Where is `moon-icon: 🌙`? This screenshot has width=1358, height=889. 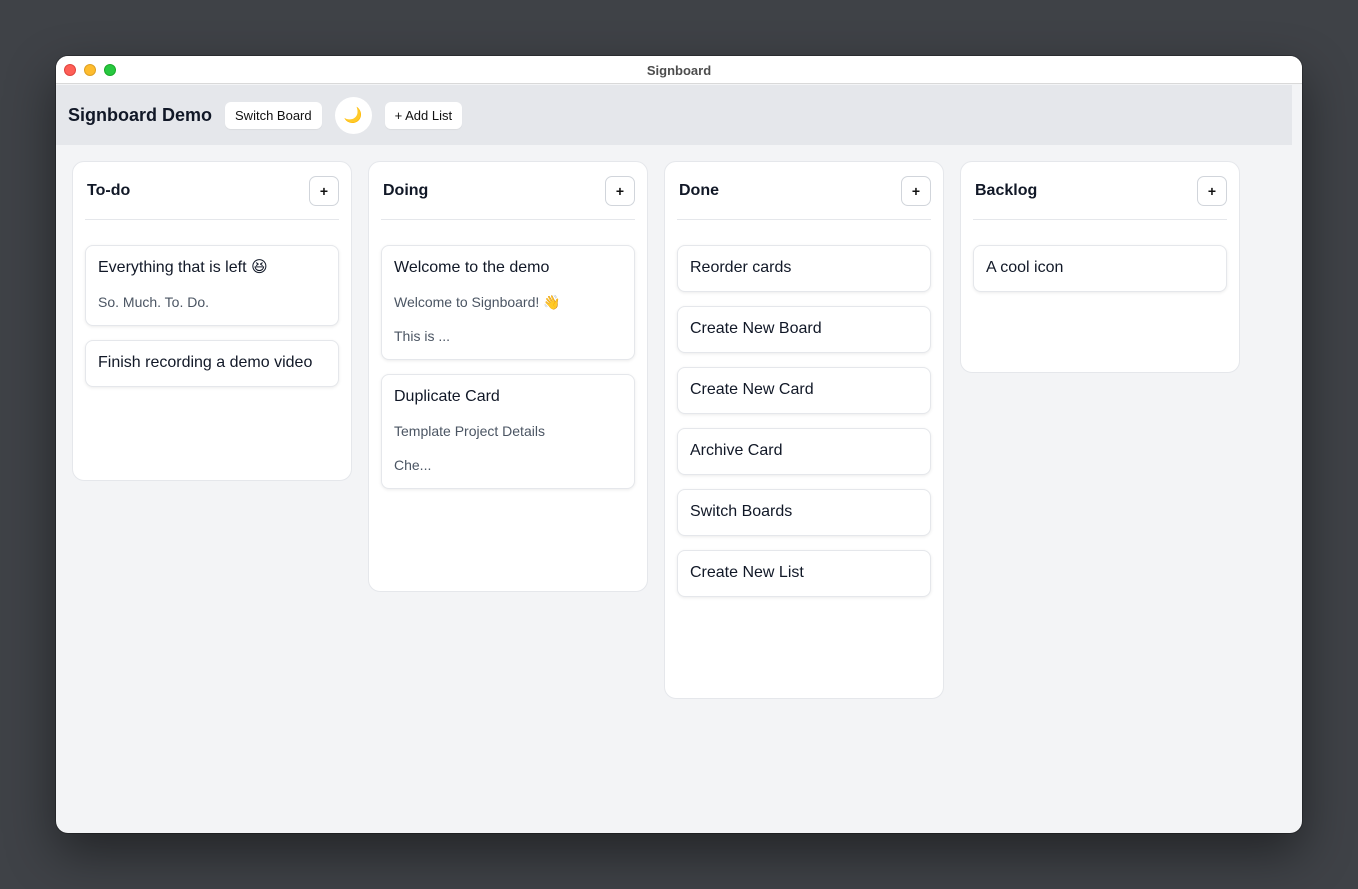
moon-icon: 🌙 is located at coordinates (353, 115).